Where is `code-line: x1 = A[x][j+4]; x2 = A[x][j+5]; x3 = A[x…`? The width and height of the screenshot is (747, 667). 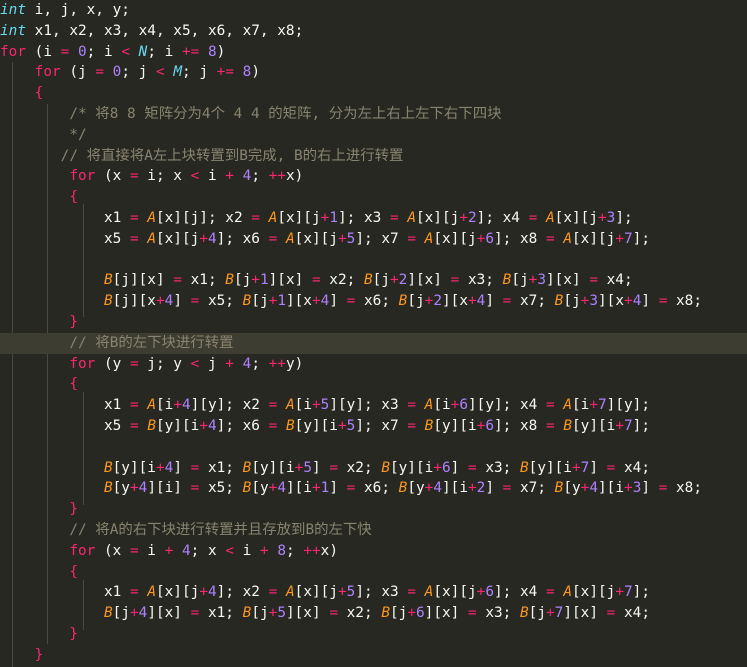
code-line: x1 = A[x][j+4]; x2 = A[x][j+5]; x3 = A[x… is located at coordinates (373, 592).